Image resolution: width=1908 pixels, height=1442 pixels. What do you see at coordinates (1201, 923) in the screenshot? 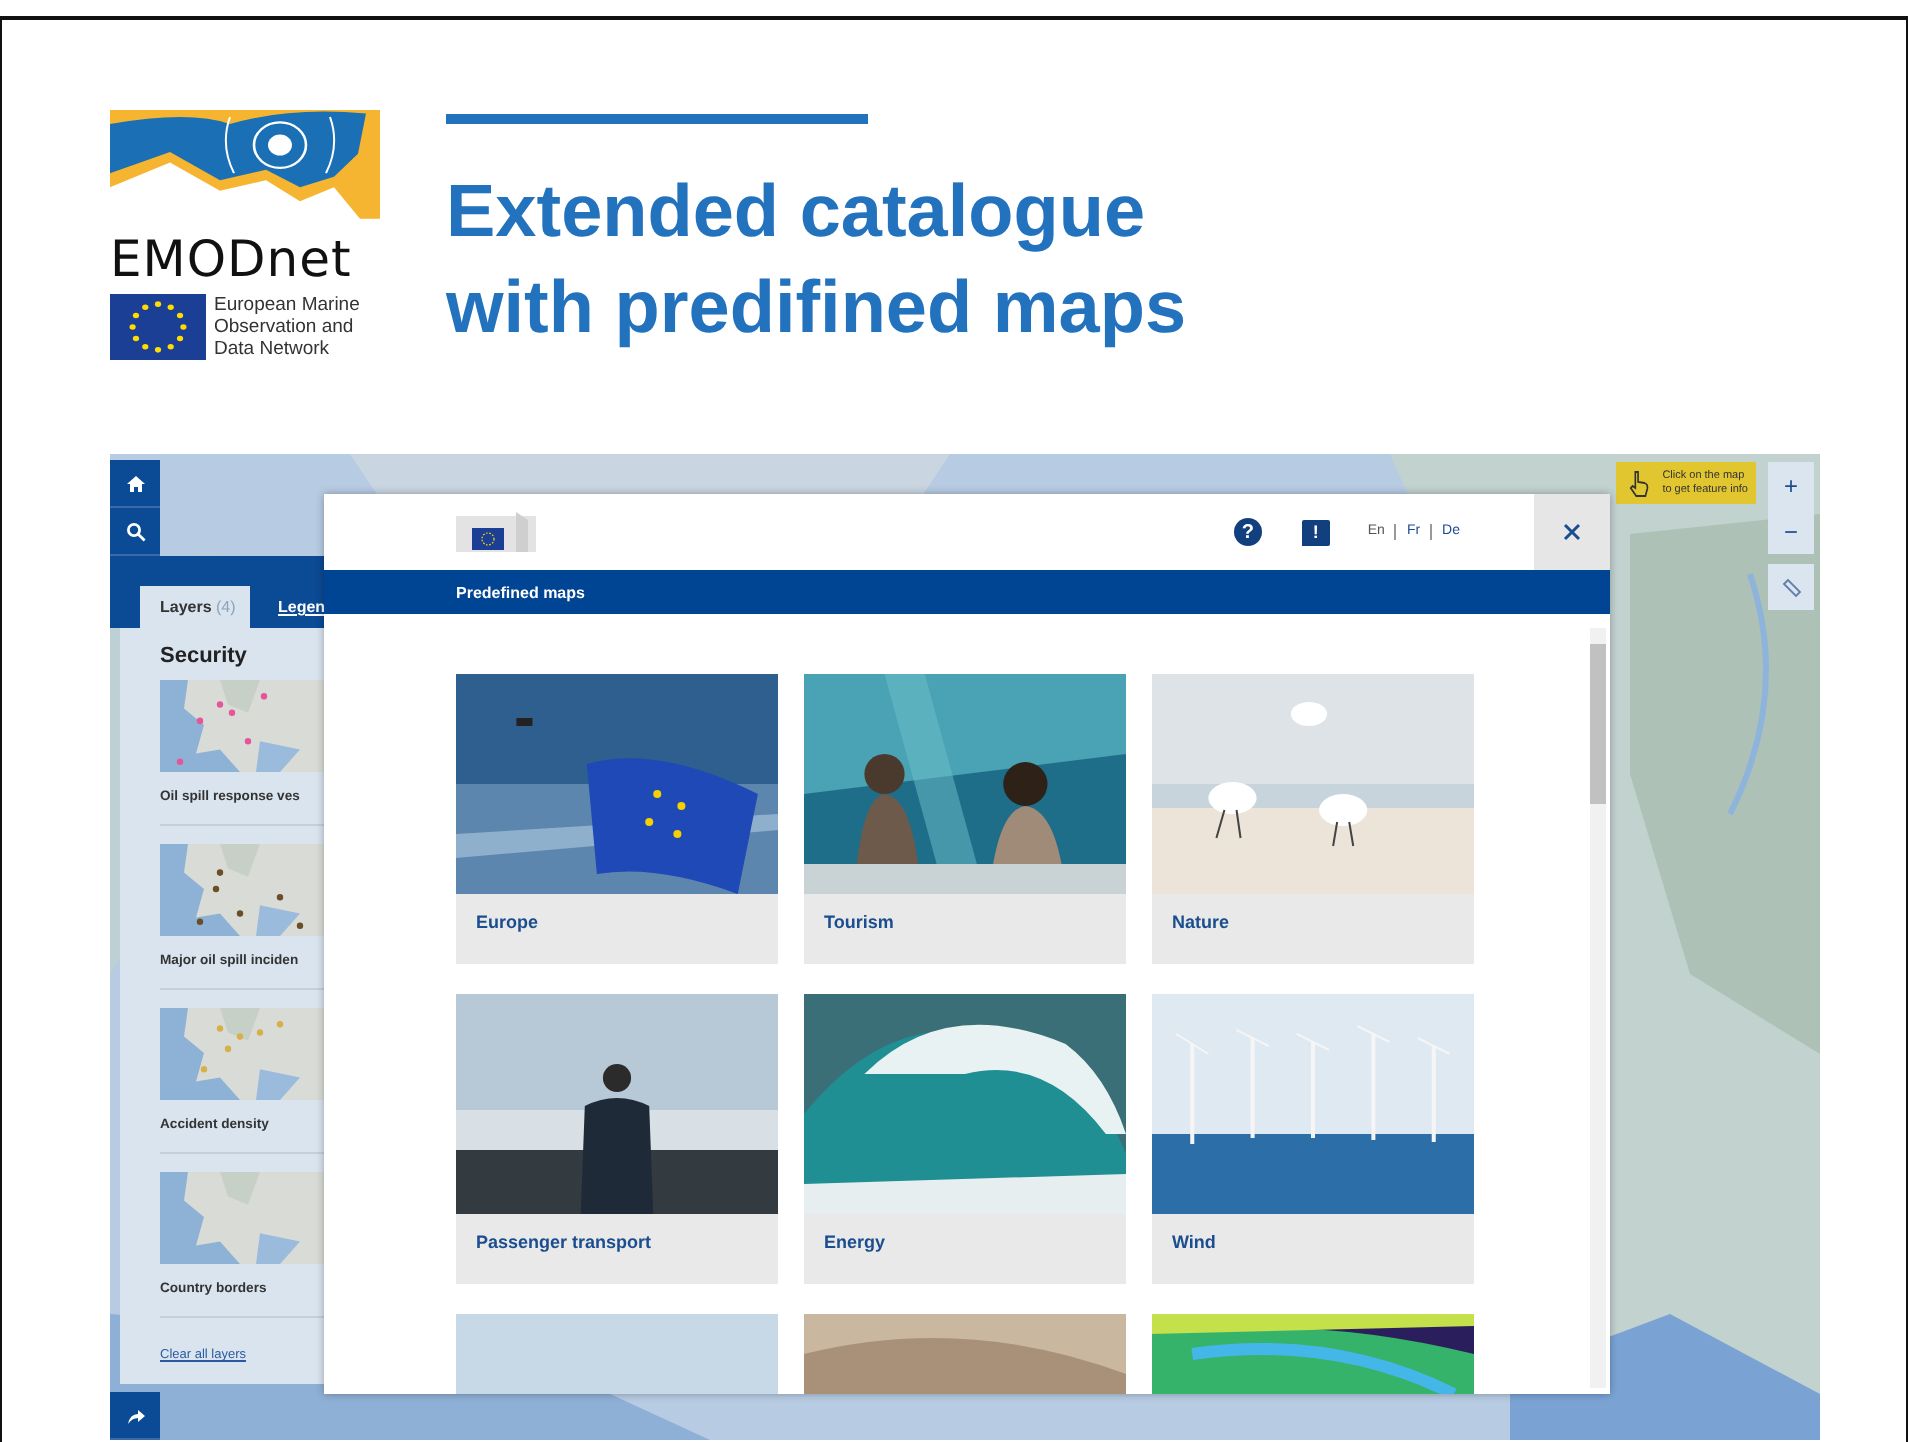
I see `card-title: Nature` at bounding box center [1201, 923].